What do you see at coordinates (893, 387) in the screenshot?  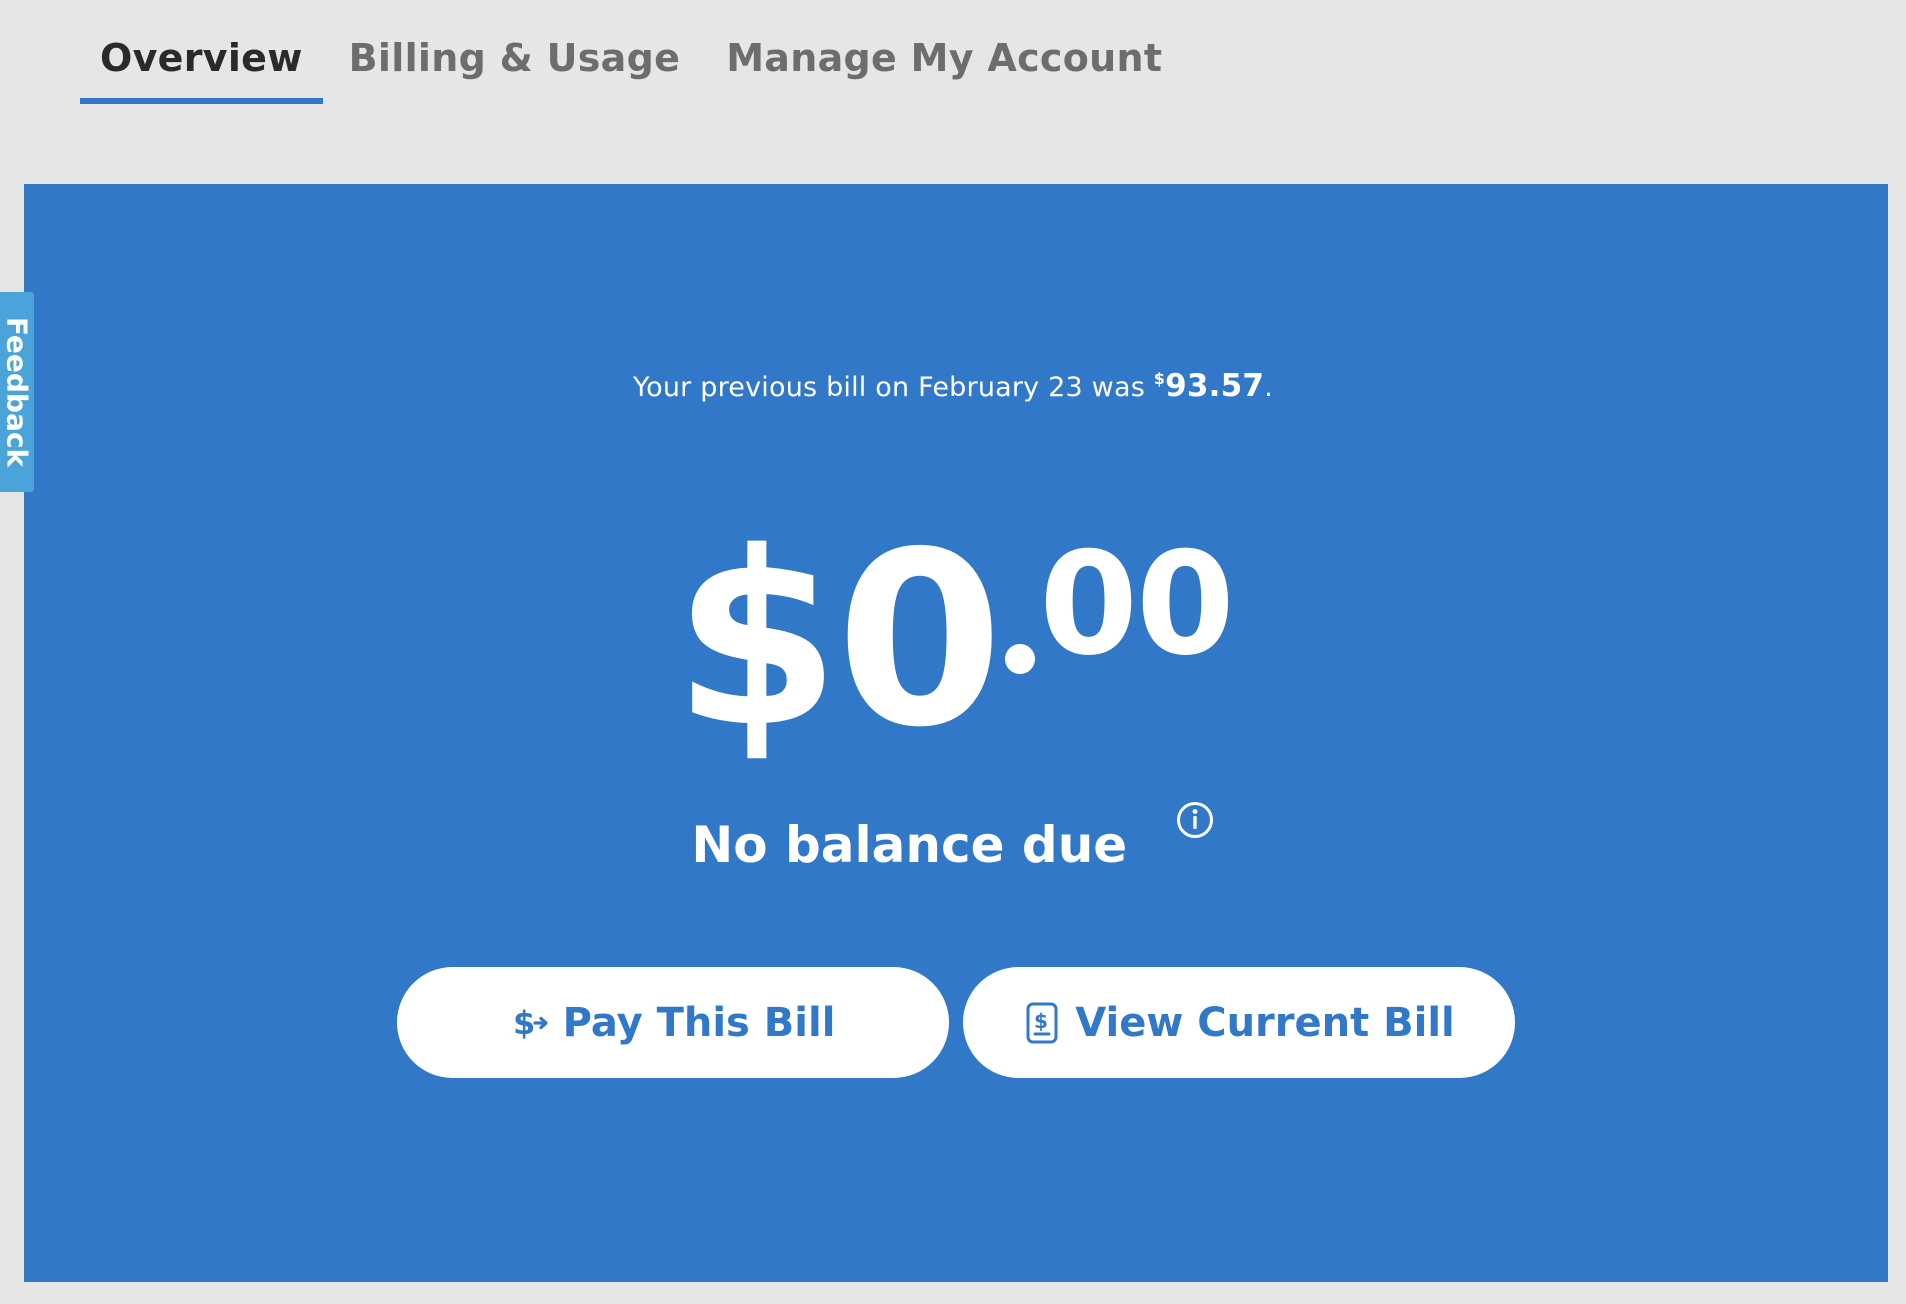 I see `previous-bill-prefix: Your previous bill on February 23 was` at bounding box center [893, 387].